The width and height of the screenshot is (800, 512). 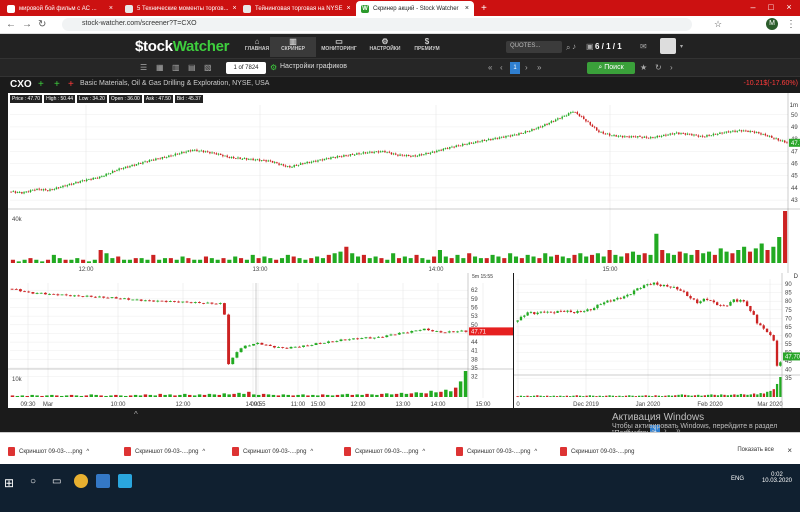 I want to click on search-button: ⌕ Поиск, so click(x=611, y=68).